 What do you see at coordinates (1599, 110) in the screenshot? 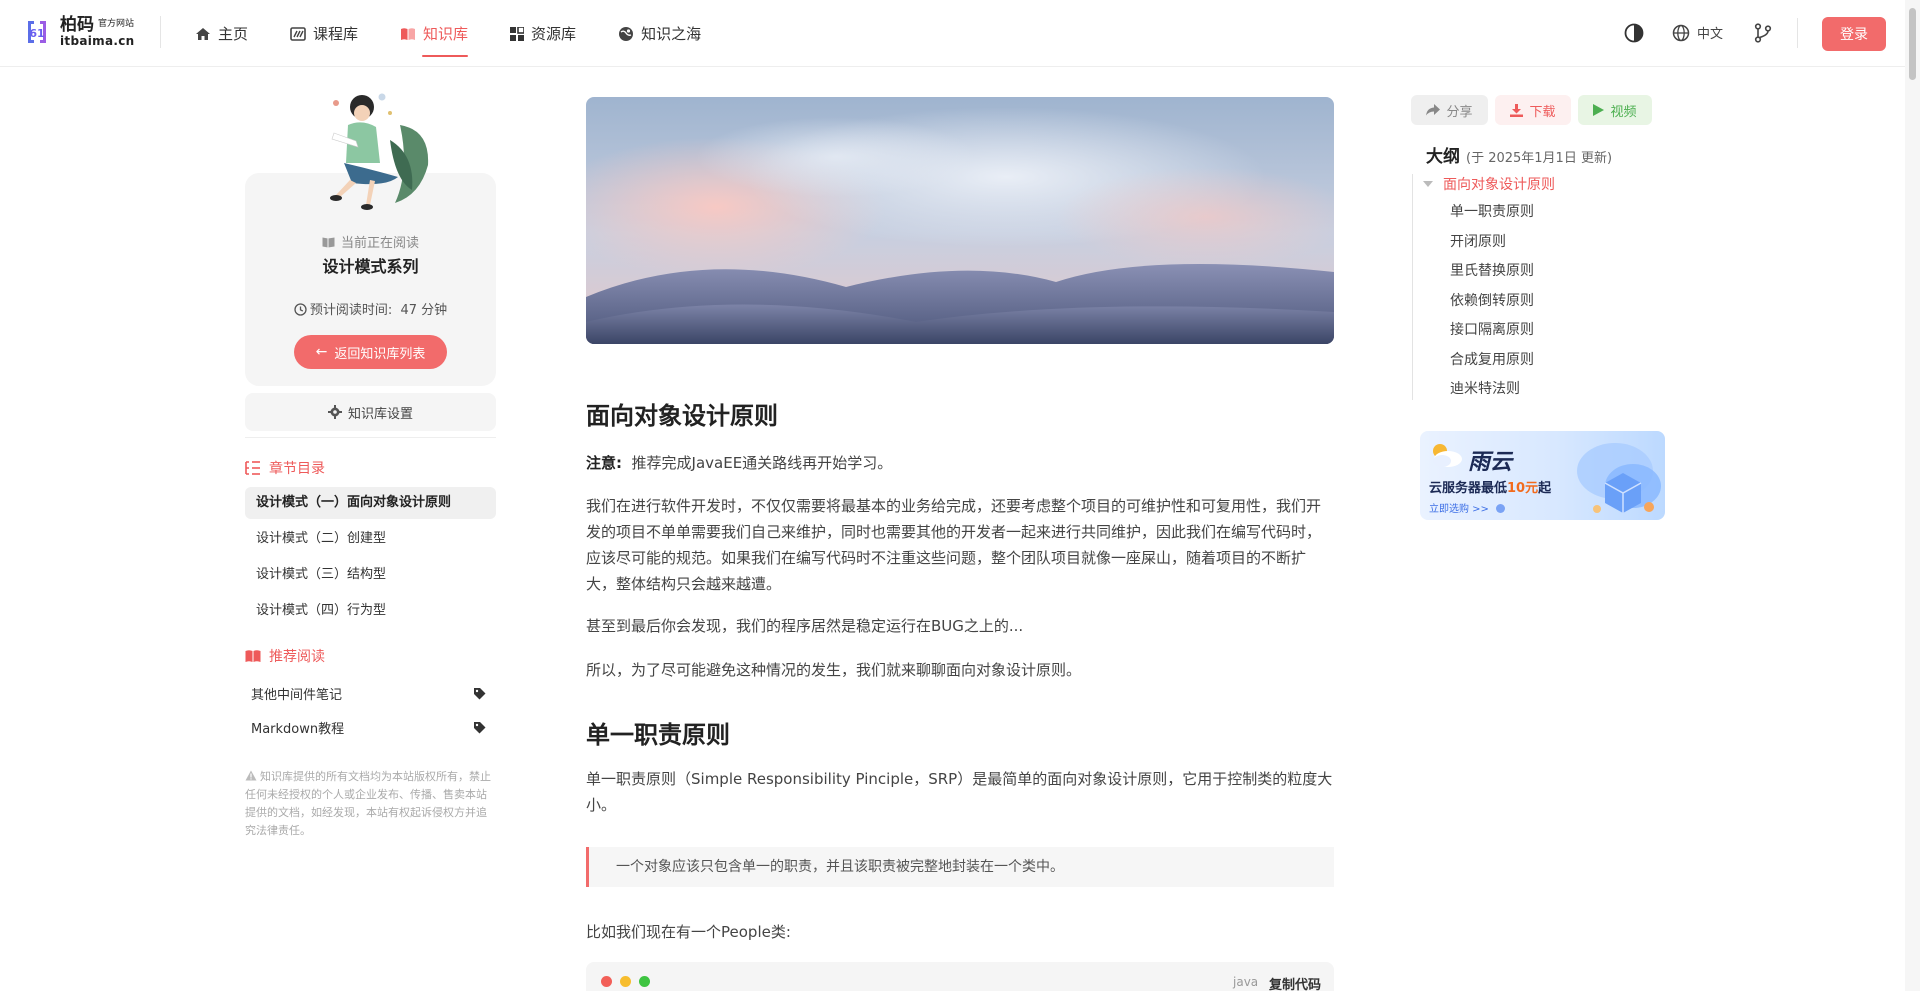
I see `play-icon` at bounding box center [1599, 110].